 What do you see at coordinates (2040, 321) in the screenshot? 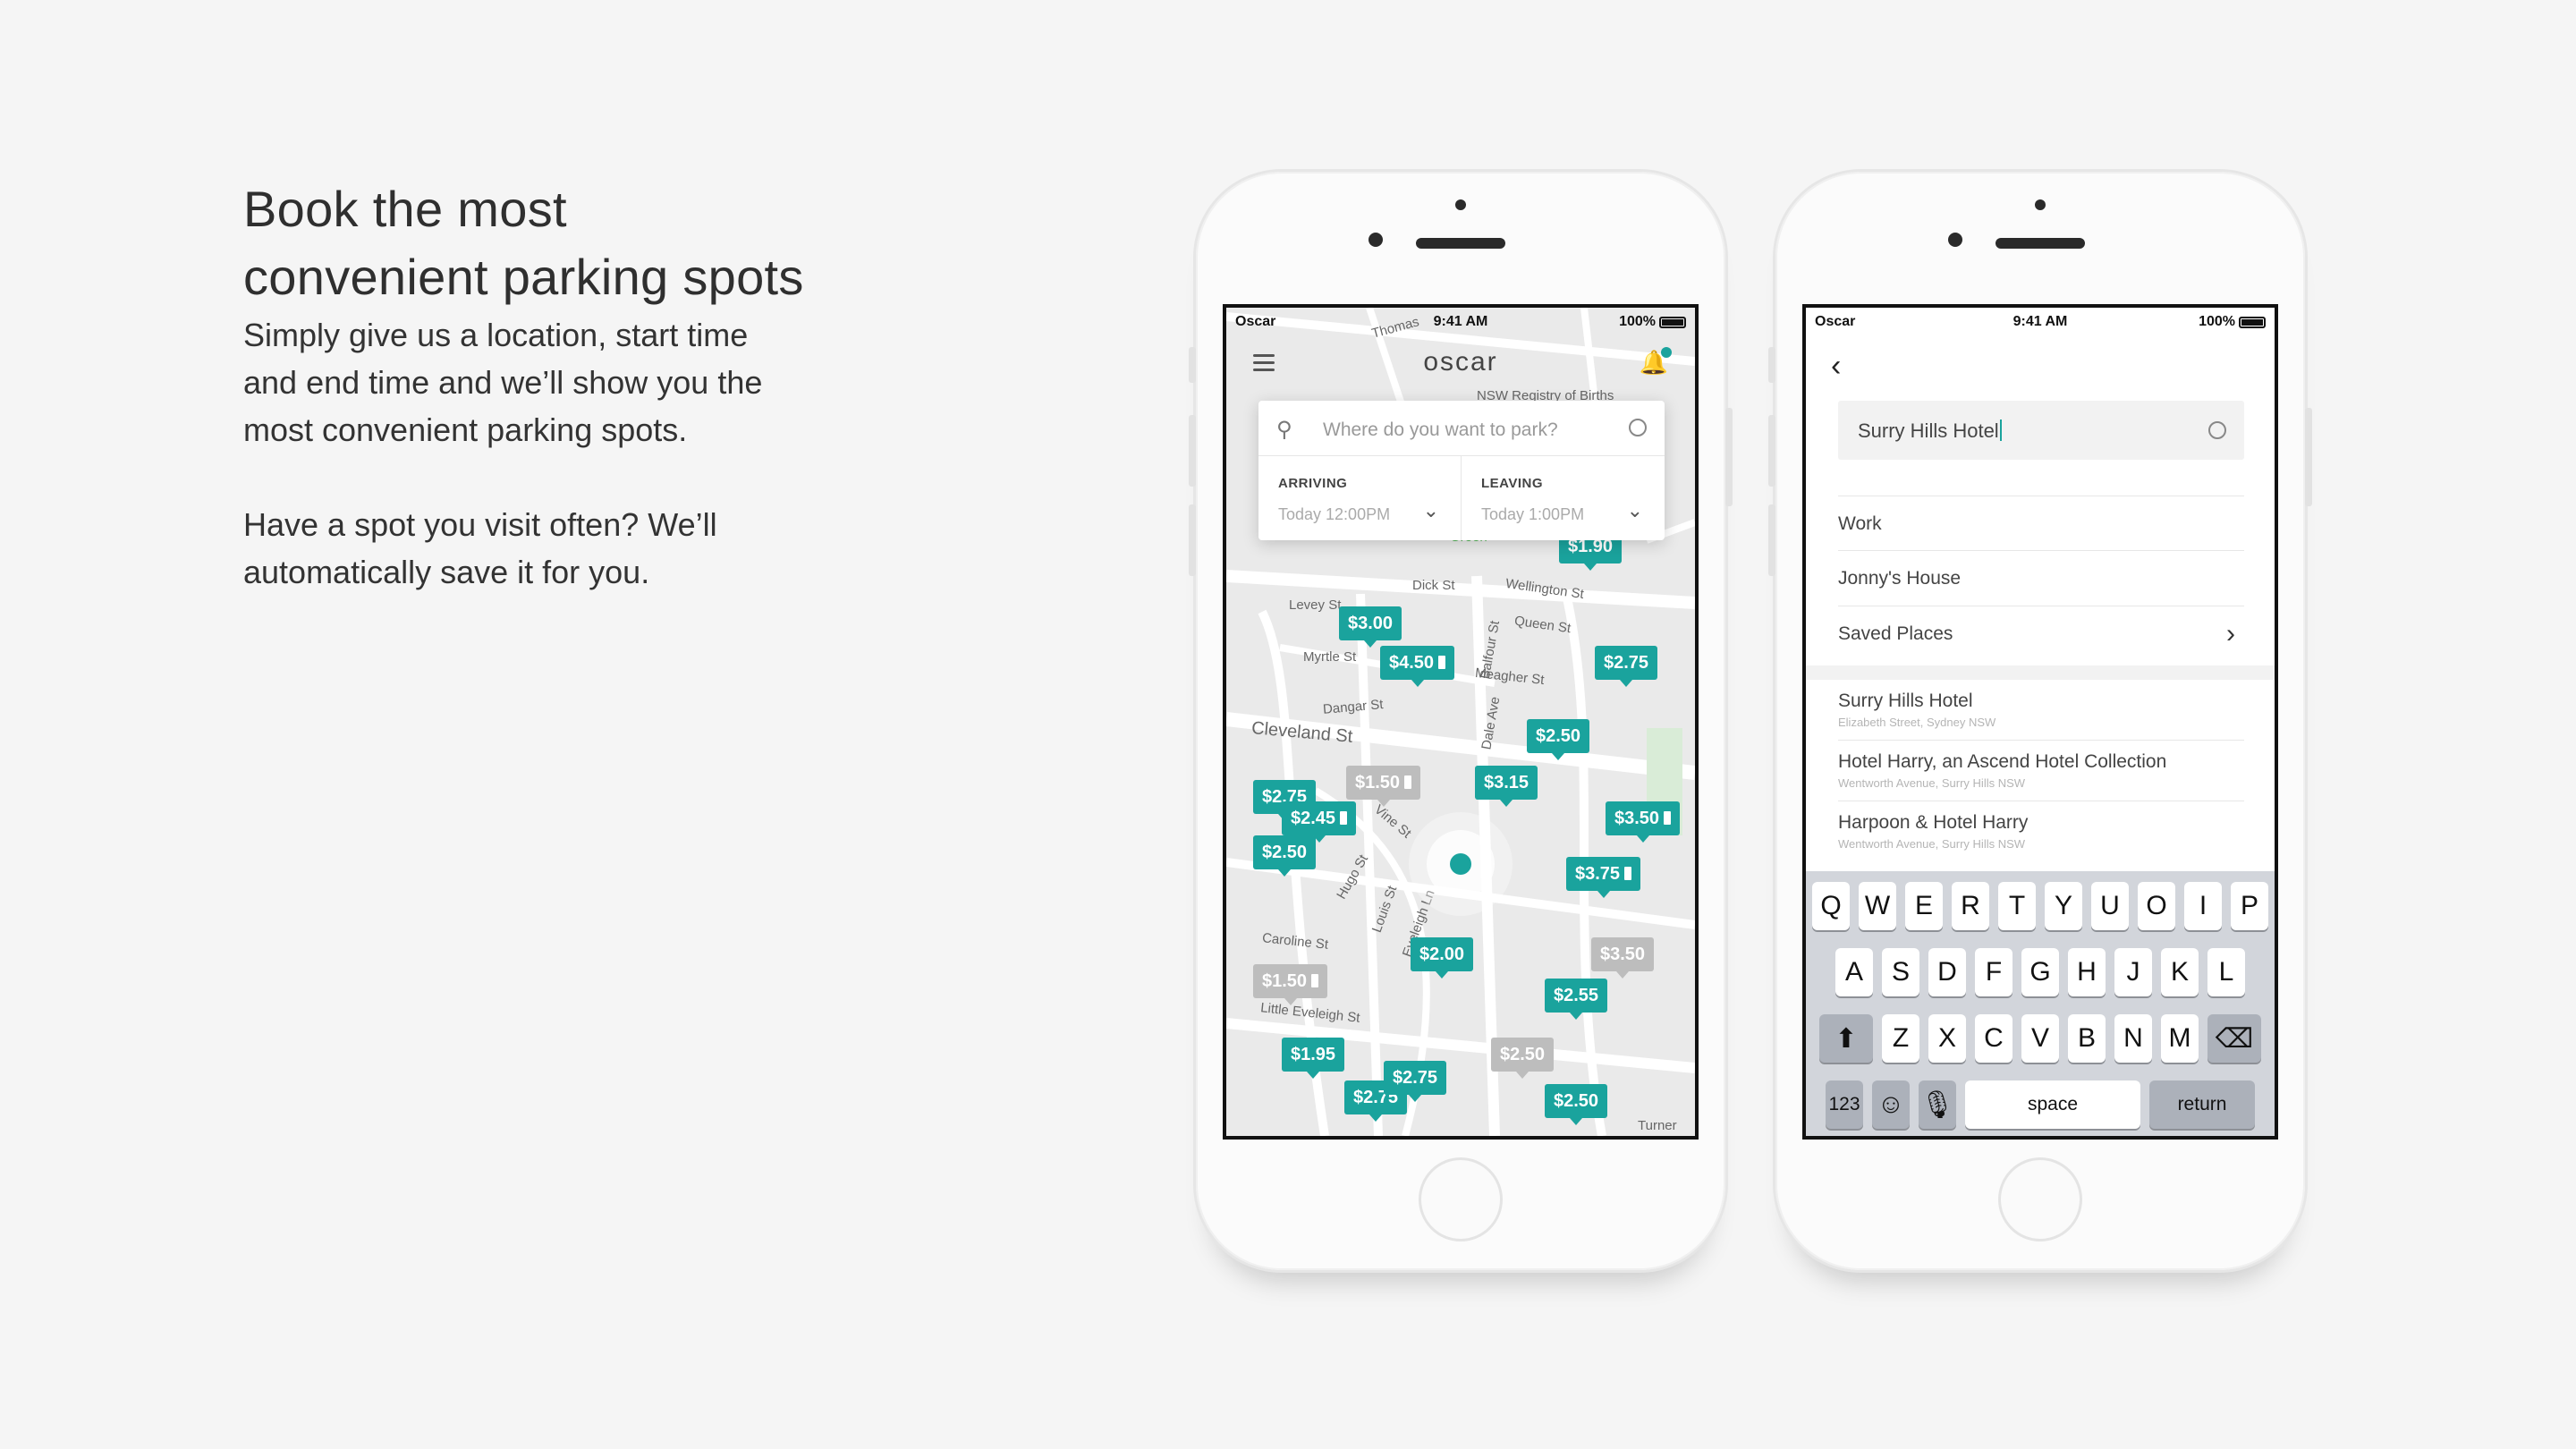
I see `status-bar: Oscar 9:41 AM 100%` at bounding box center [2040, 321].